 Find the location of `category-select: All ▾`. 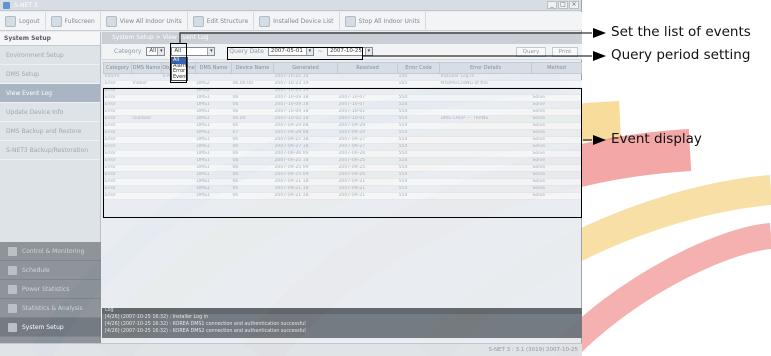

category-select: All ▾ is located at coordinates (156, 51).